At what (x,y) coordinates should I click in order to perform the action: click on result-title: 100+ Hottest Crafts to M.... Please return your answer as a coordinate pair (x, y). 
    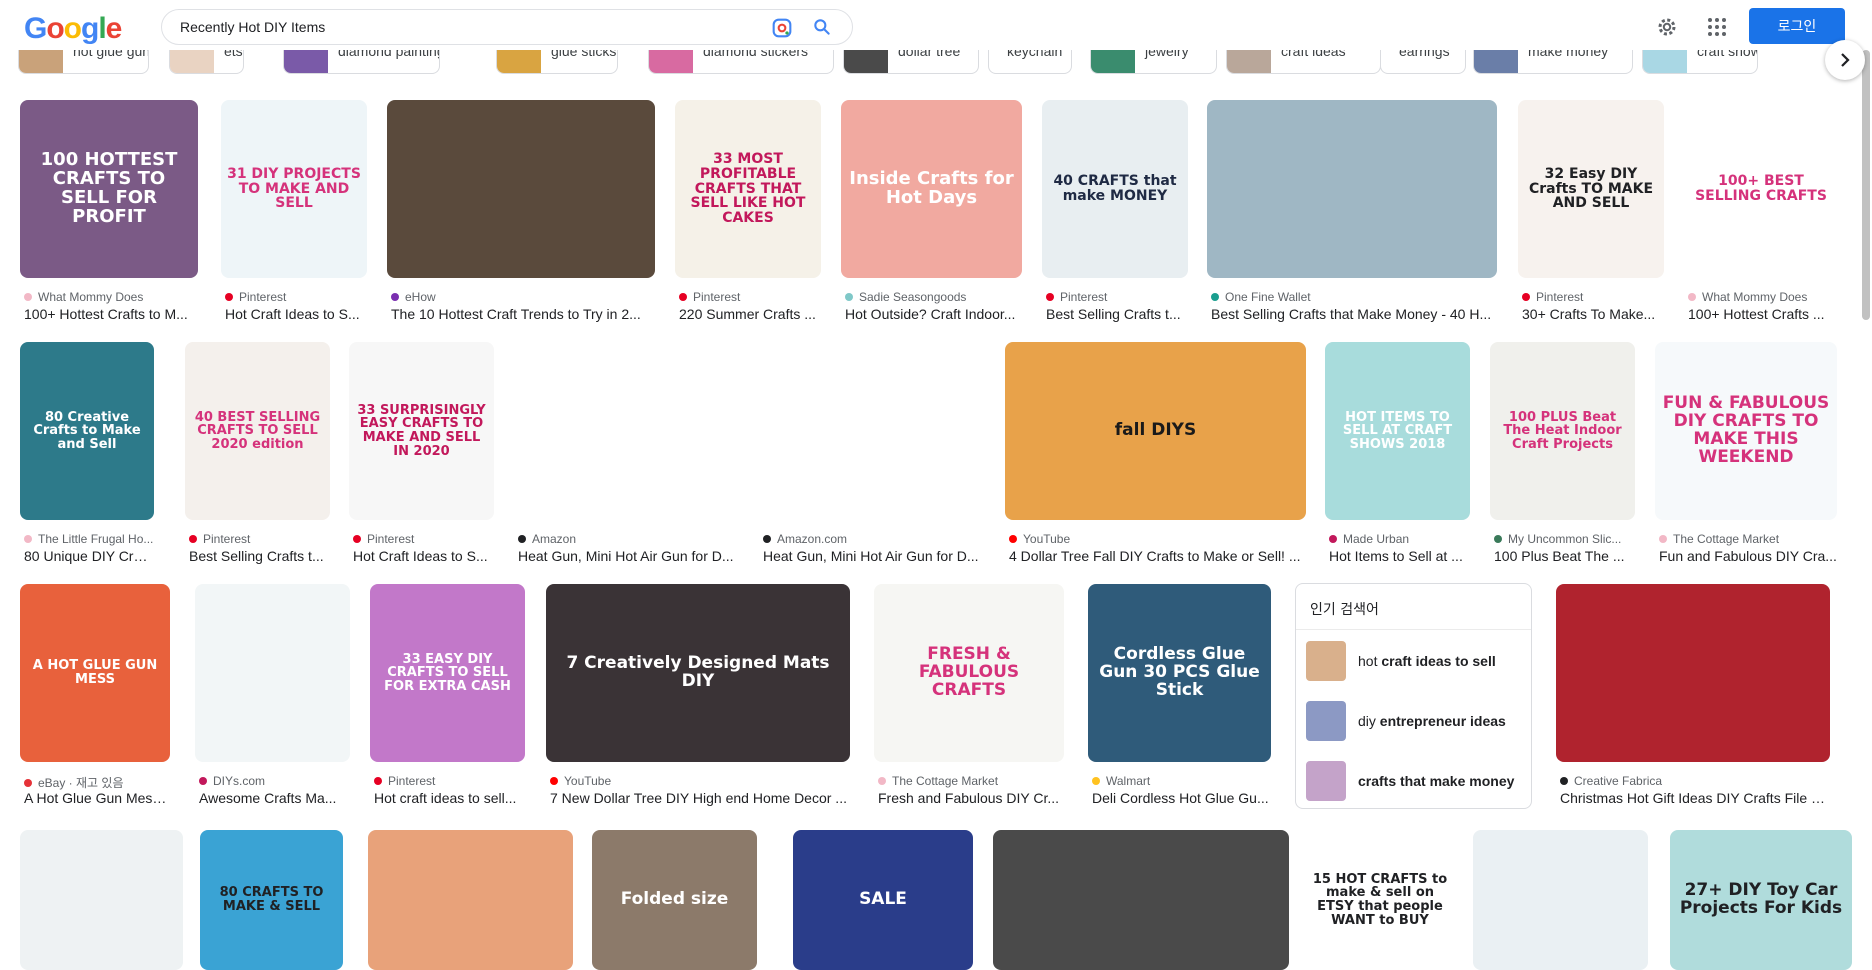
    Looking at the image, I should click on (111, 314).